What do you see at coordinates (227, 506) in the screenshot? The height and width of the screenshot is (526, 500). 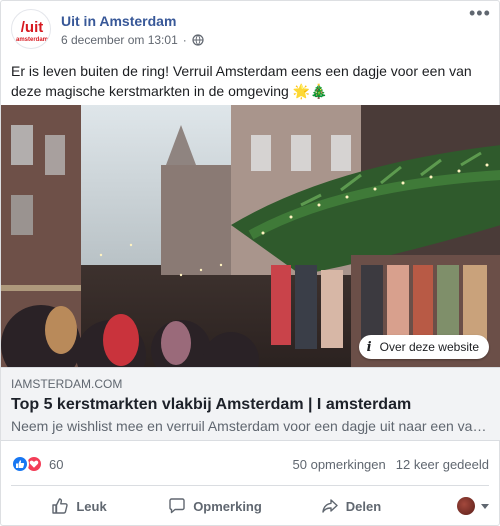 I see `comment-label: Opmerking` at bounding box center [227, 506].